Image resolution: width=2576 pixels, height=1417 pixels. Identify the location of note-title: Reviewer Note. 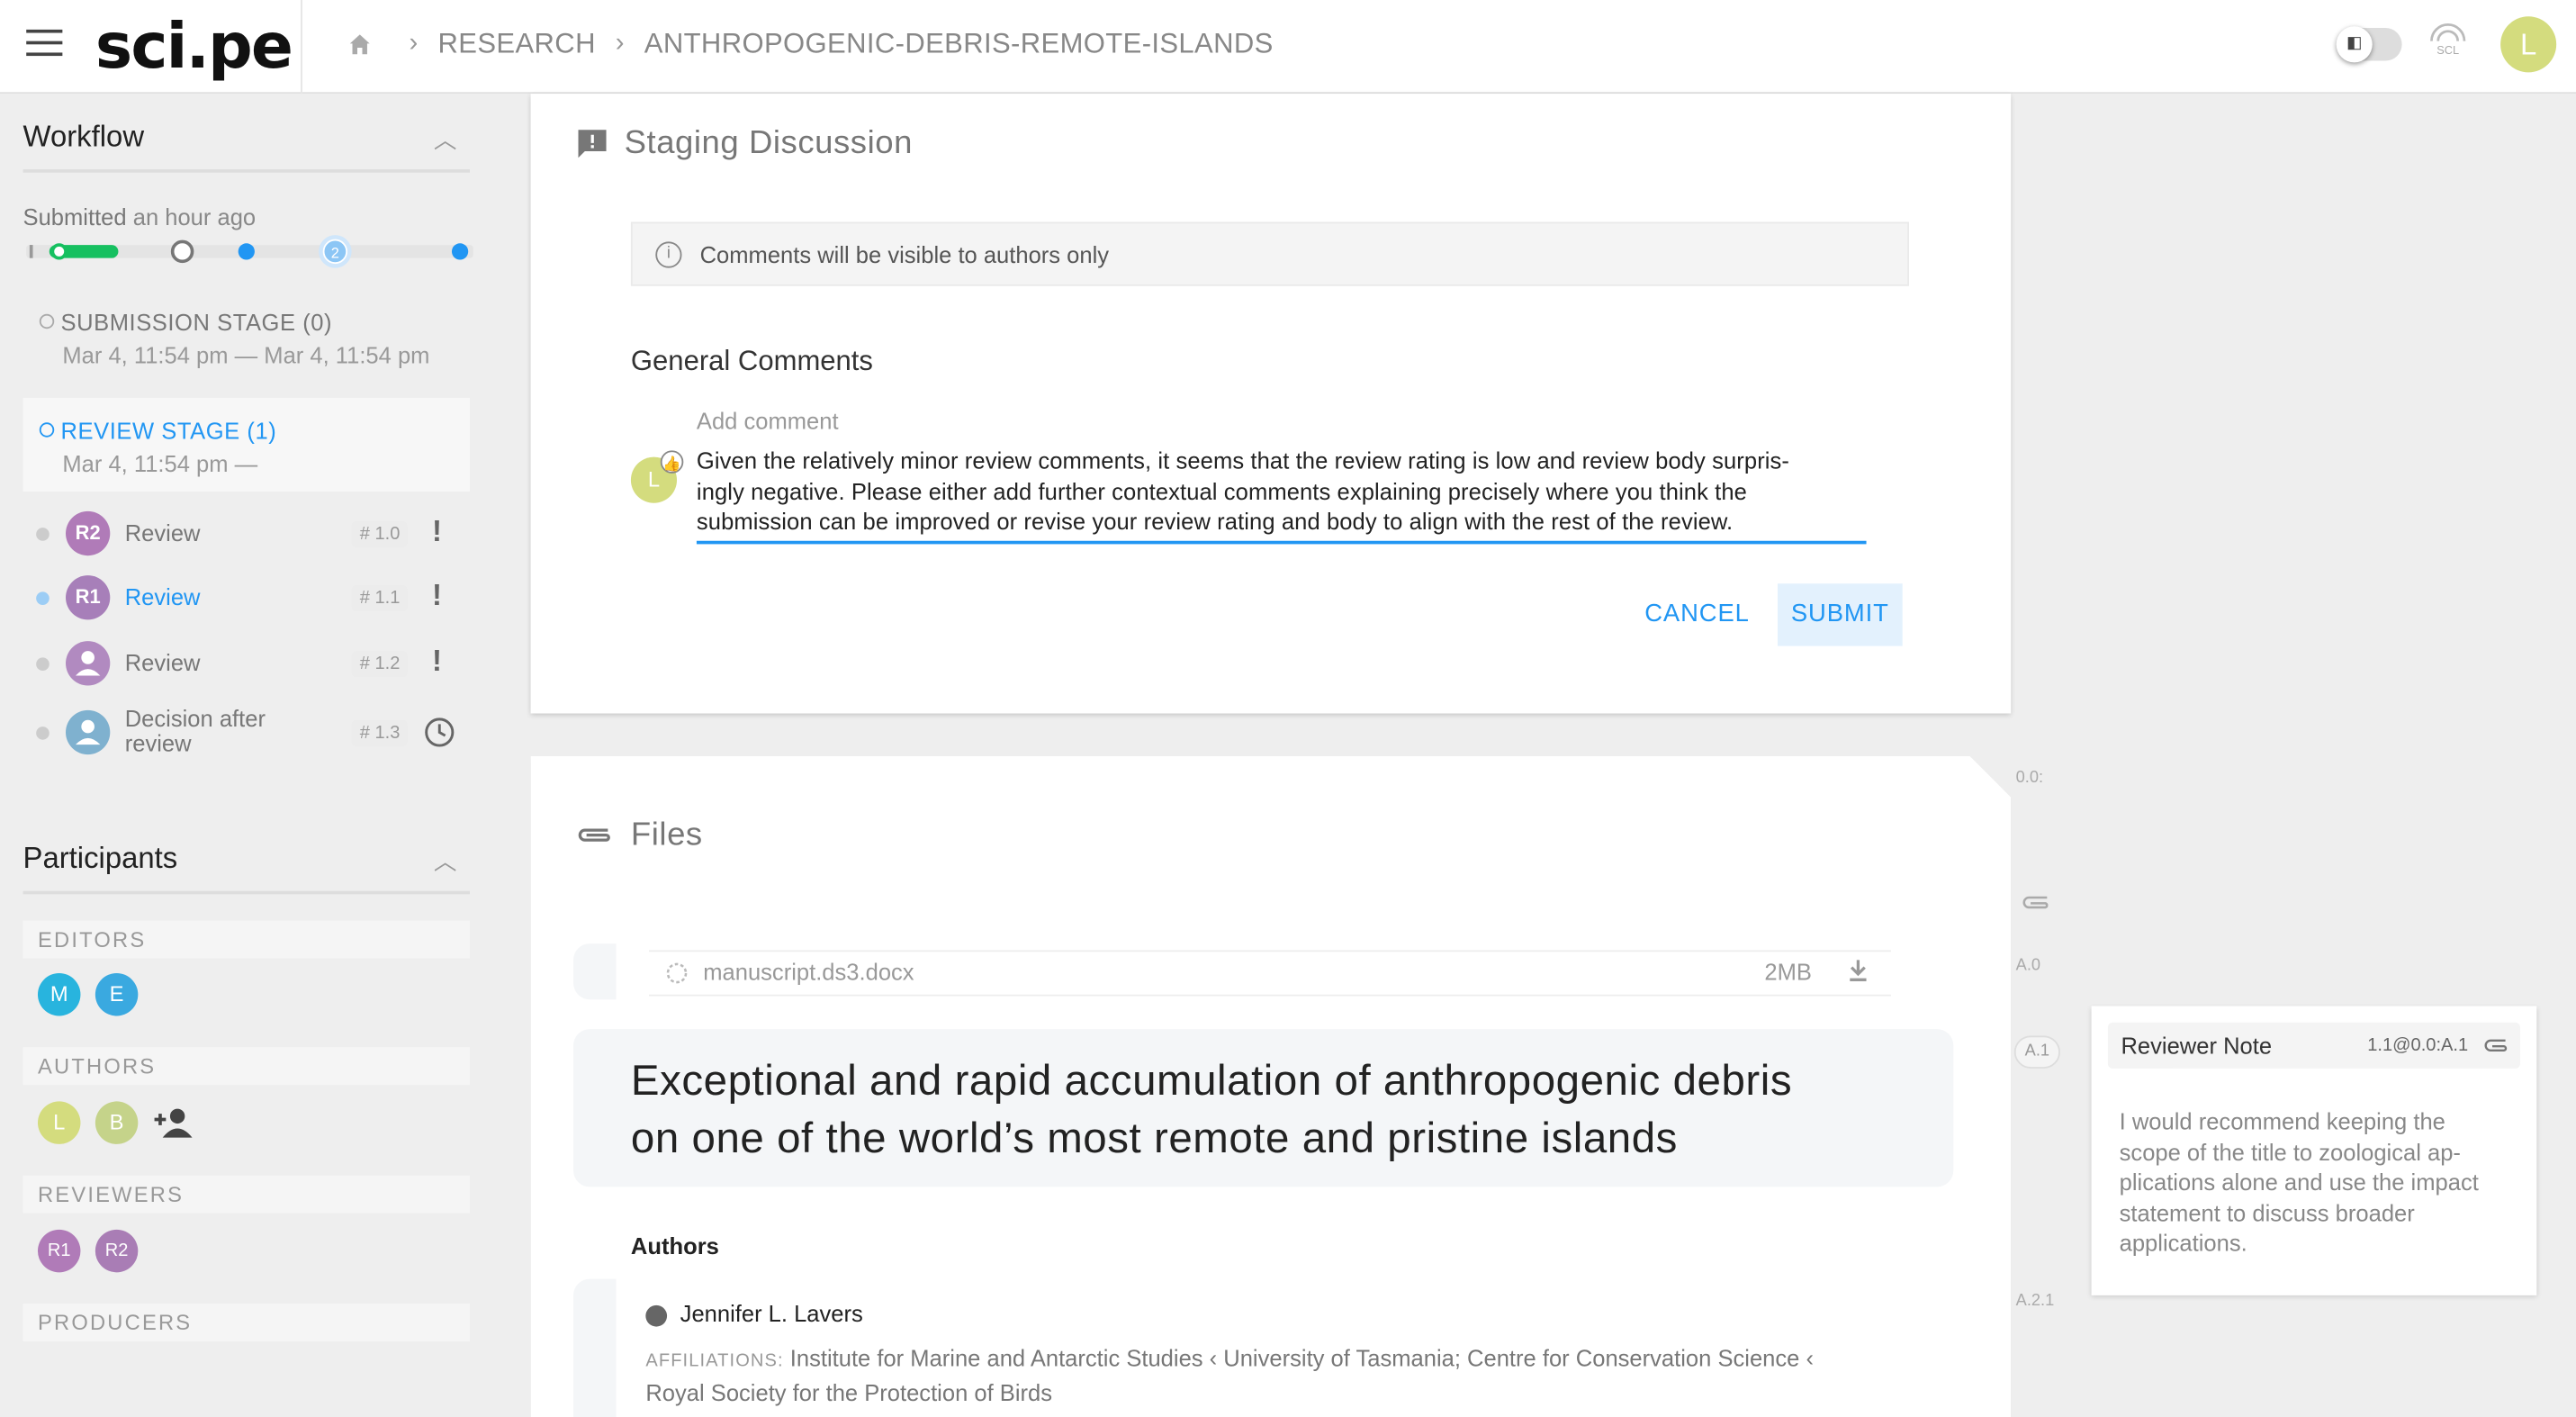
(2197, 1045).